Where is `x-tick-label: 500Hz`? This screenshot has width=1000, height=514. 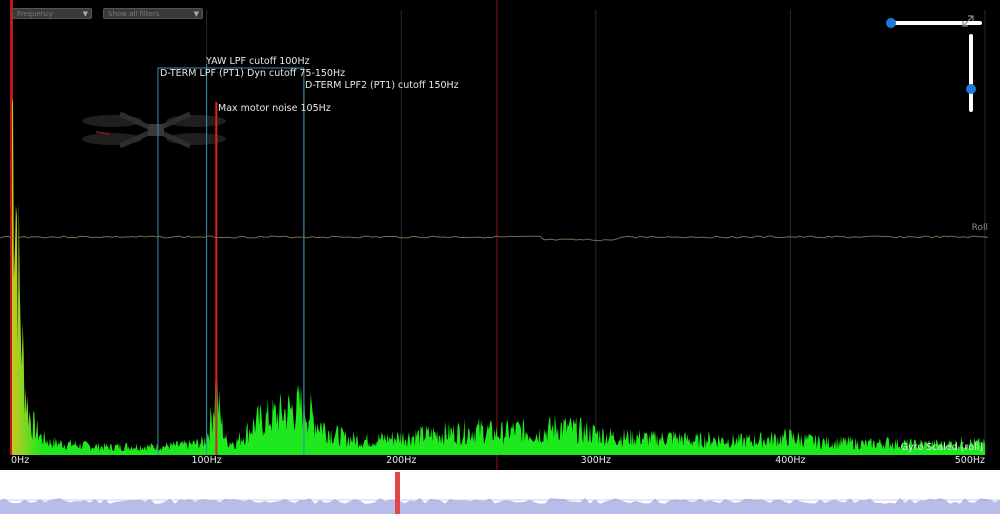 x-tick-label: 500Hz is located at coordinates (970, 460).